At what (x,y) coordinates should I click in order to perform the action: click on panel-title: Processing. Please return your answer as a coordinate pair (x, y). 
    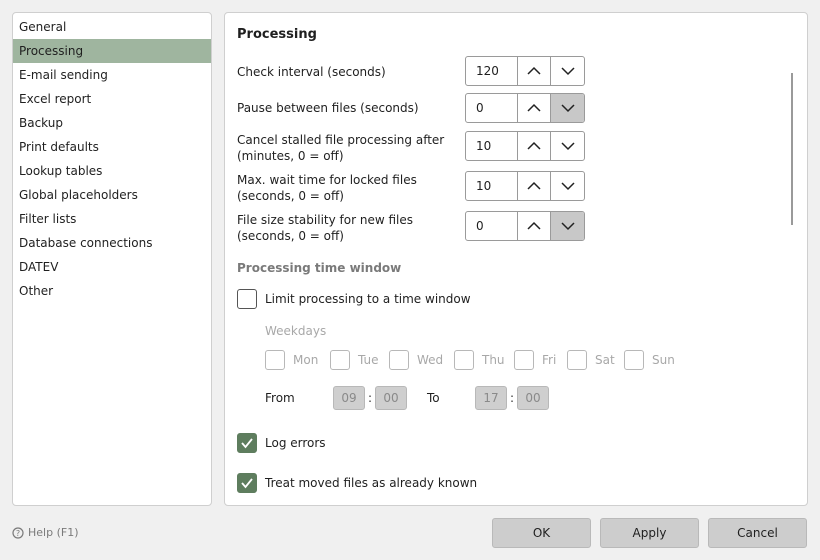
    Looking at the image, I should click on (277, 34).